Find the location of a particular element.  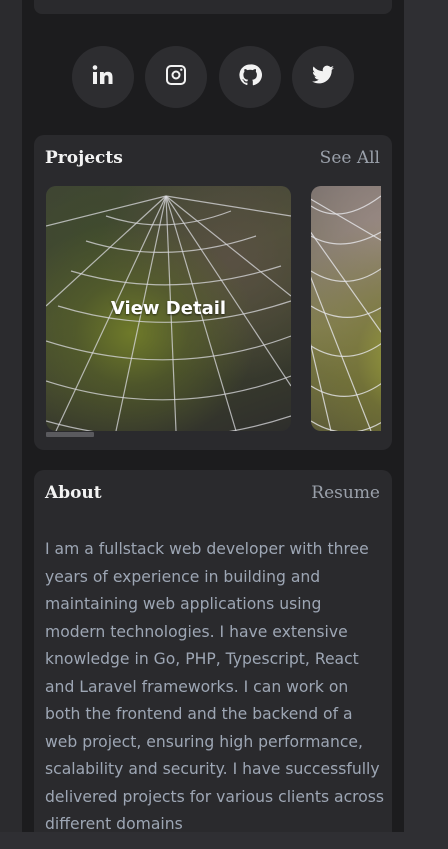

carousel-scrollbar is located at coordinates (213, 434).